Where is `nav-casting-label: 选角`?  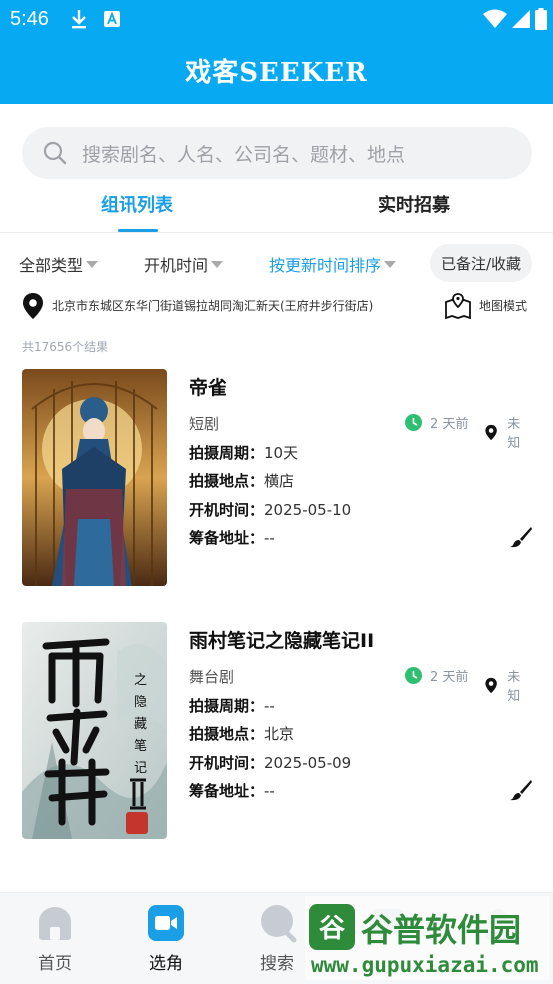 nav-casting-label: 选角 is located at coordinates (166, 964).